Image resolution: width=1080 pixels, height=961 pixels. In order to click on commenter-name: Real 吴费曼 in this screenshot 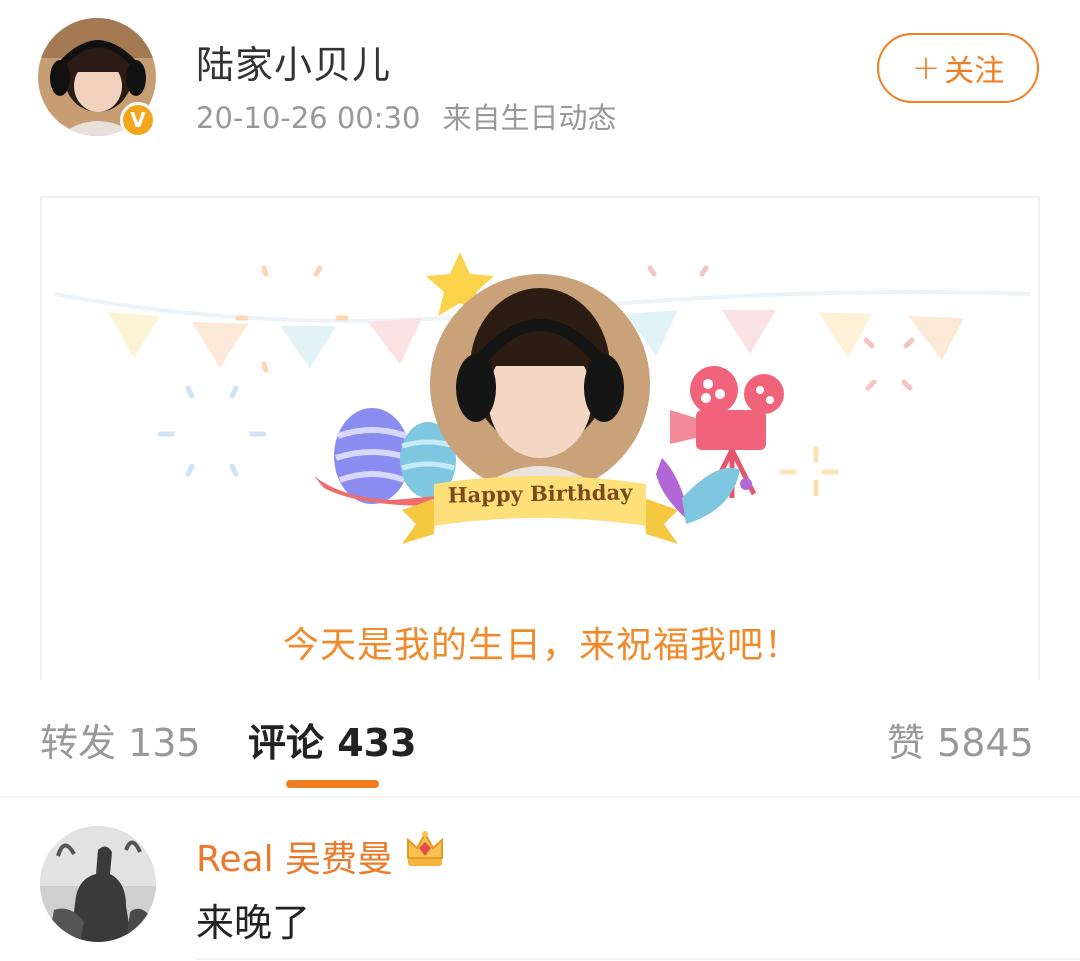, I will do `click(294, 856)`.